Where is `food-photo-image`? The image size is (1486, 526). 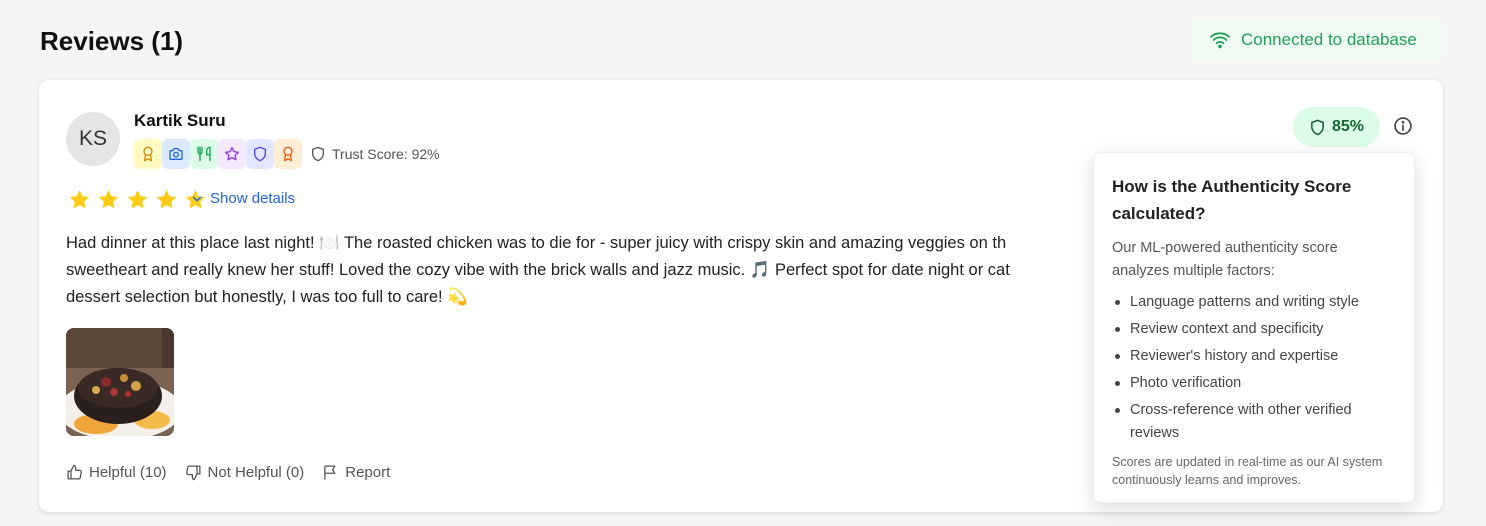
food-photo-image is located at coordinates (120, 382).